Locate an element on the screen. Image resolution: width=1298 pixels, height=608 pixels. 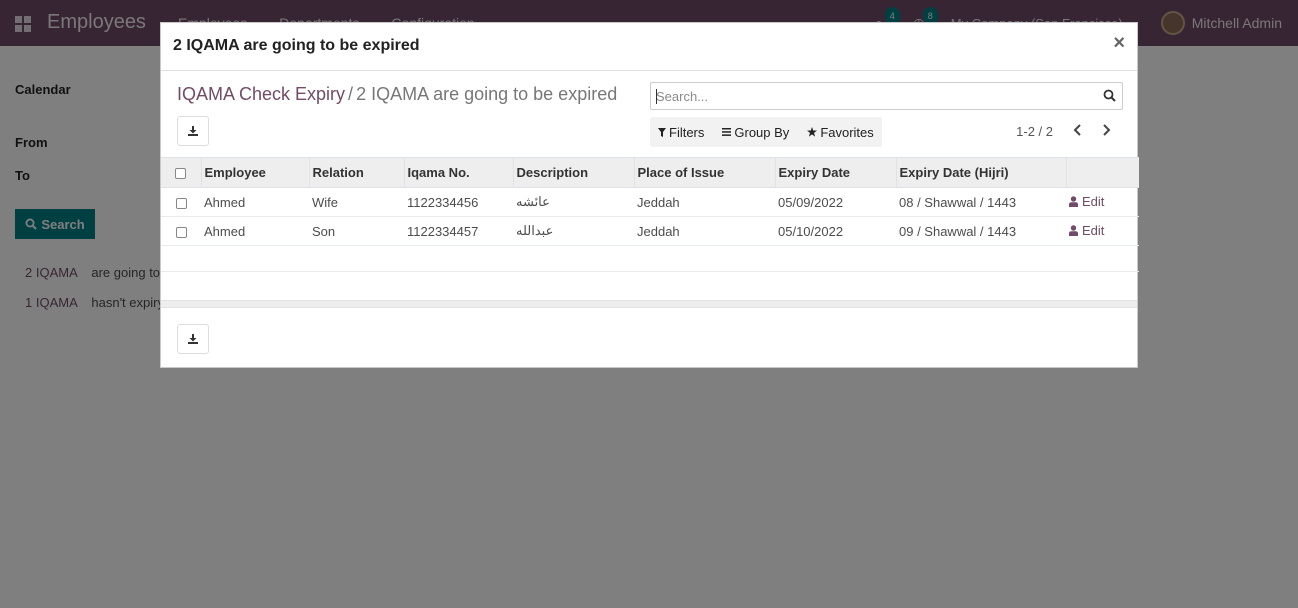
column-header: Employee is located at coordinates (254, 172).